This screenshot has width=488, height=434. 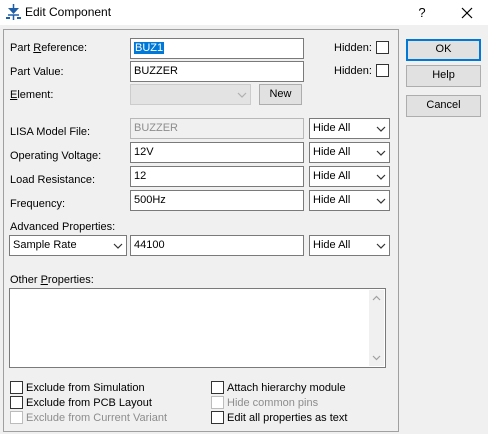 I want to click on frequency-label: Frequency:, so click(x=38, y=204).